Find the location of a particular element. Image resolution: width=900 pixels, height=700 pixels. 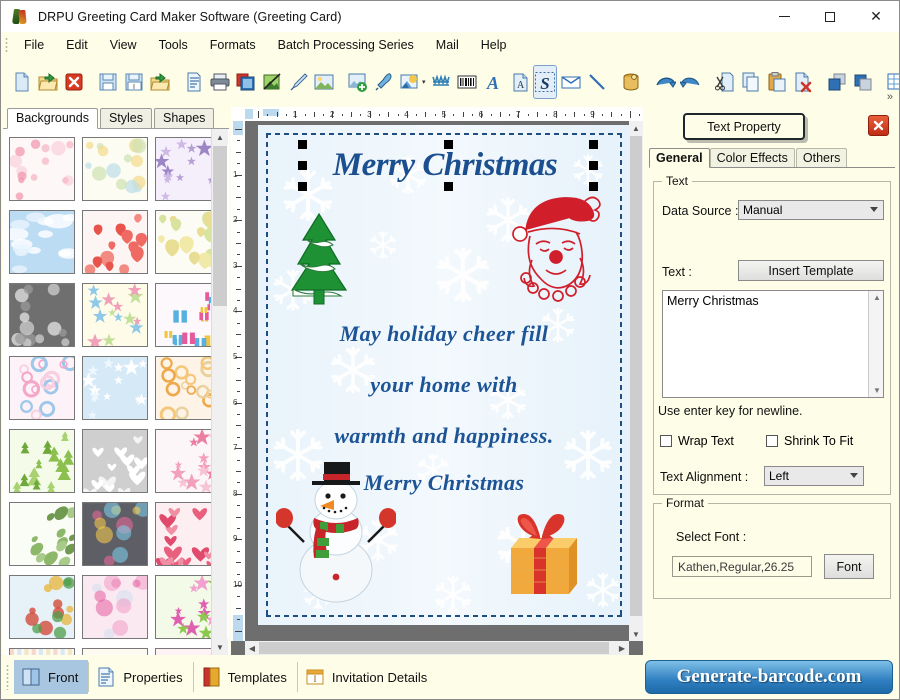

signature-pen-icon is located at coordinates (384, 82).